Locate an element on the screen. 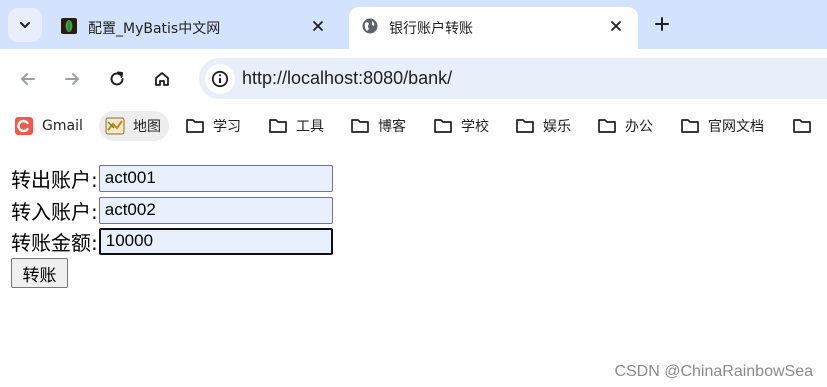 The width and height of the screenshot is (827, 387). globe-icon is located at coordinates (370, 26).